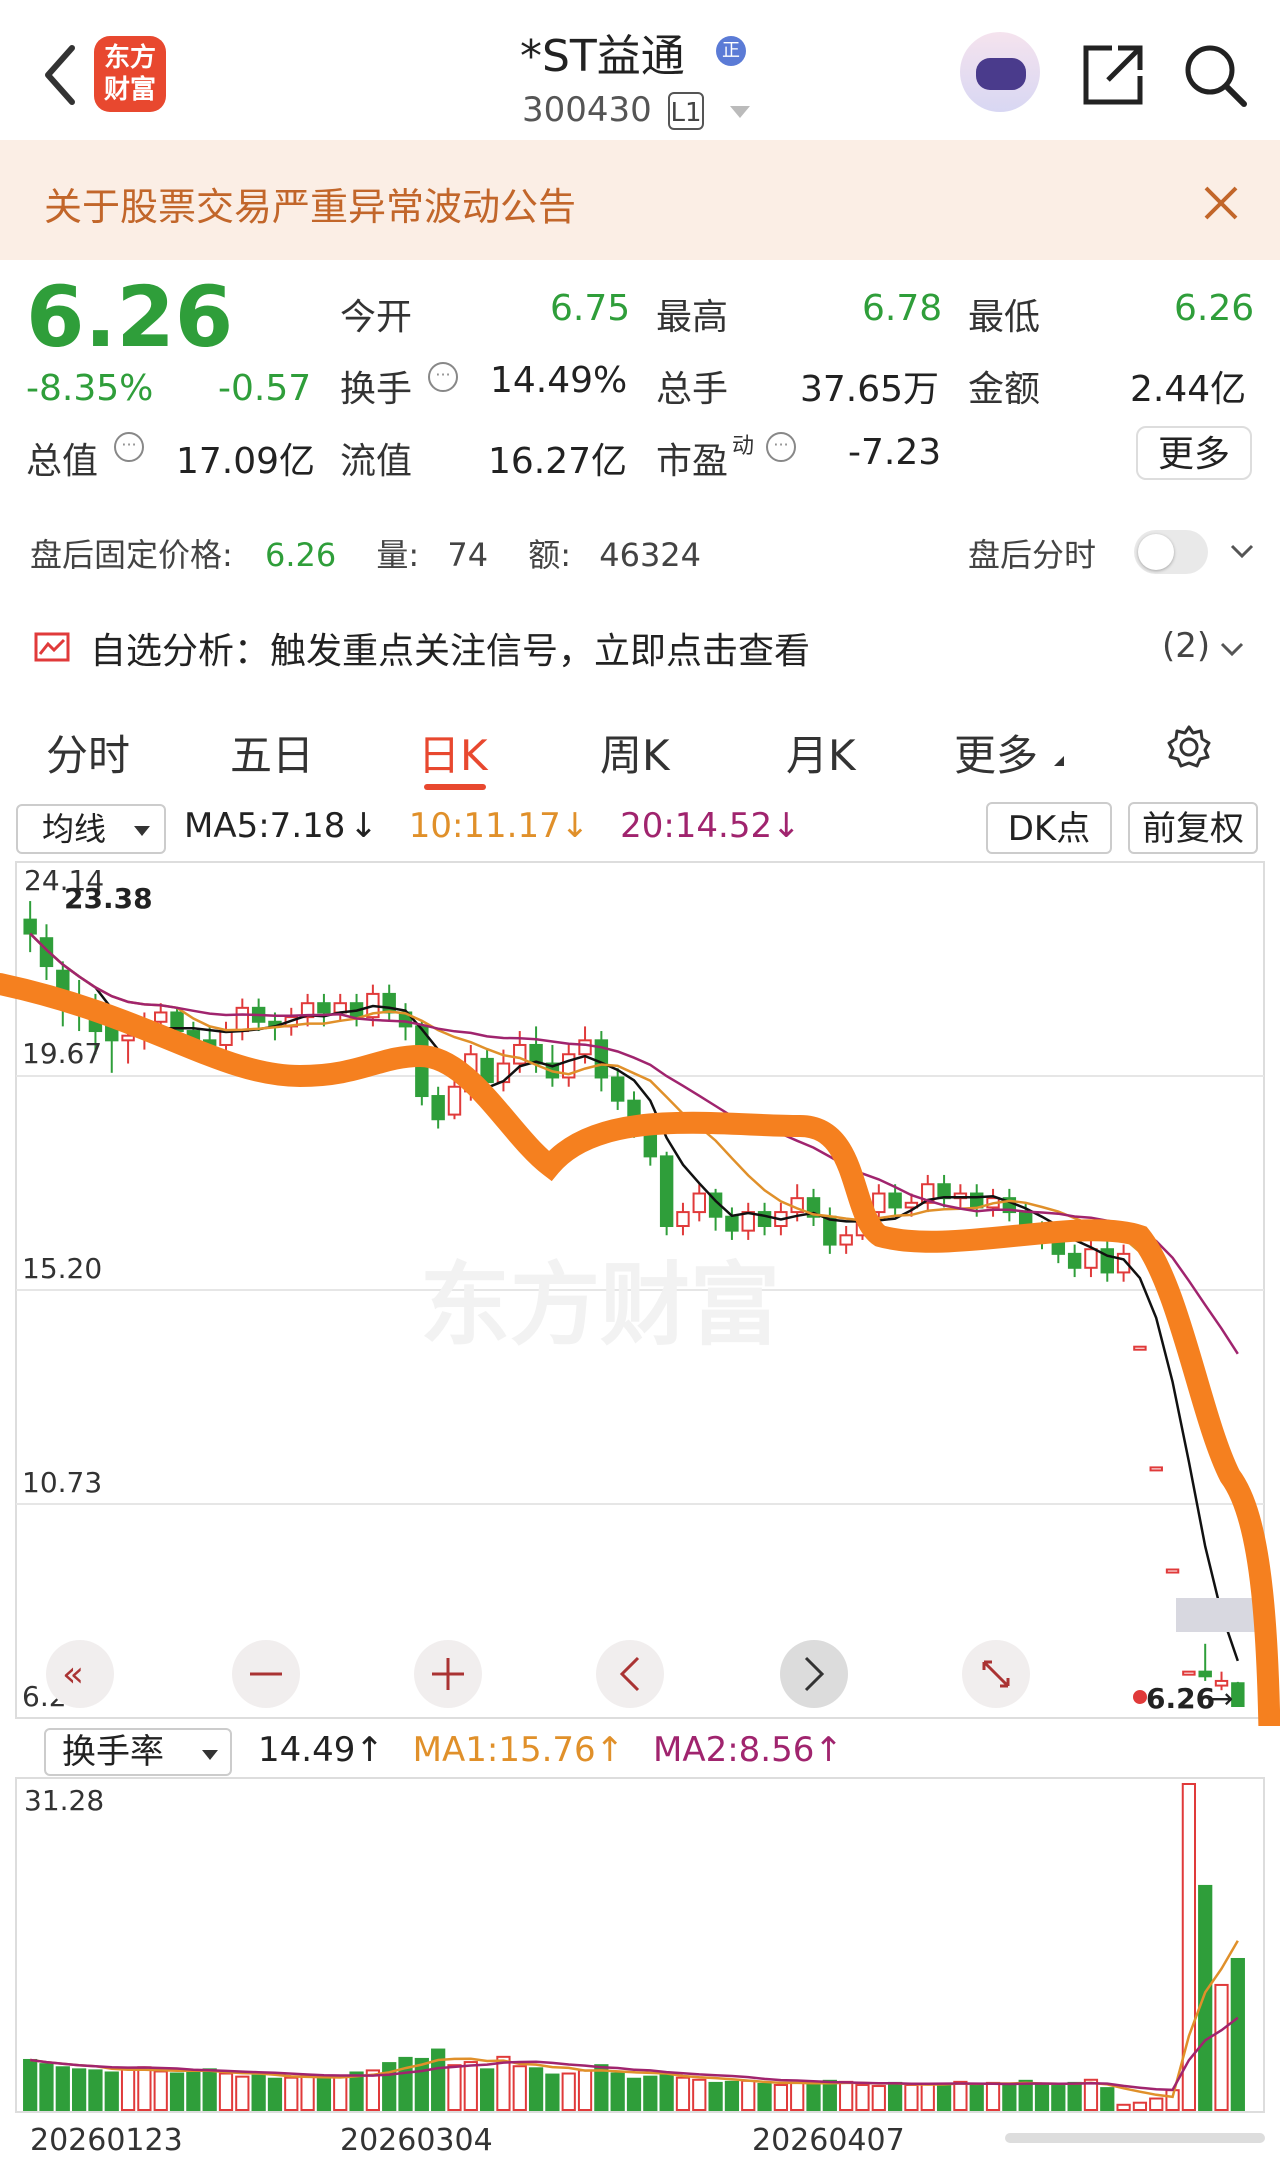 The height and width of the screenshot is (2182, 1280). Describe the element at coordinates (1221, 1698) in the screenshot. I see `last-price-arrow: →` at that location.